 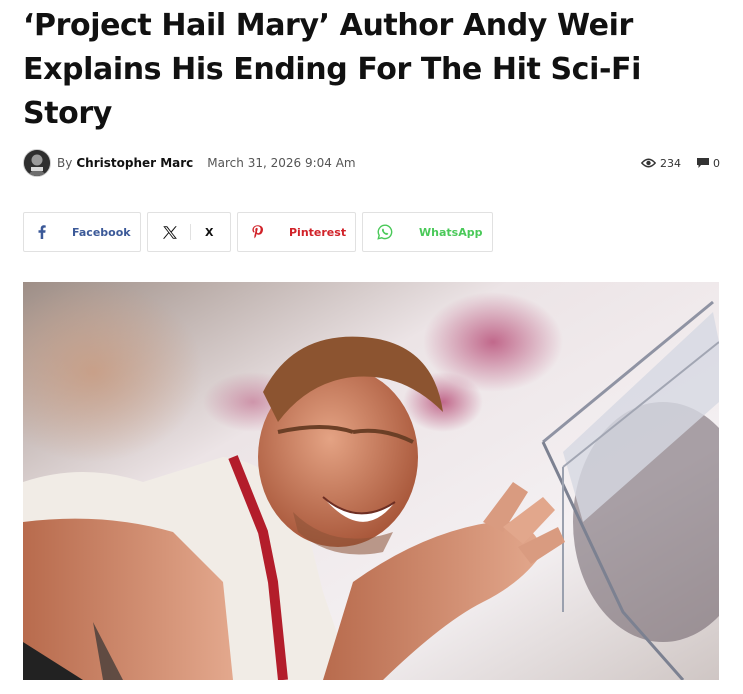 I want to click on divider, so click(x=190, y=232).